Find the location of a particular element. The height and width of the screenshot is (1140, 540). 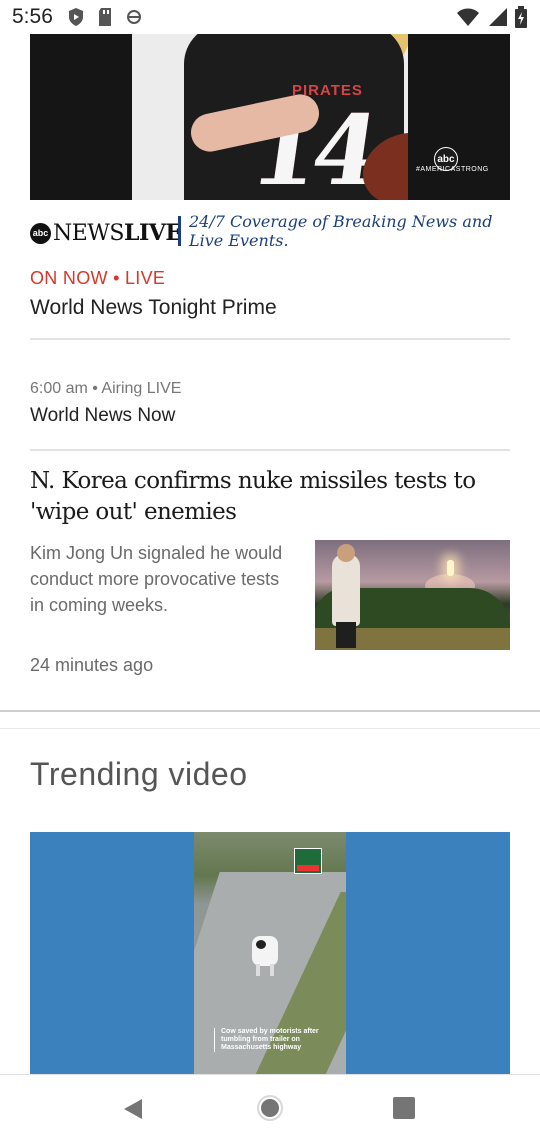

status-time: 5:56 is located at coordinates (32, 16).